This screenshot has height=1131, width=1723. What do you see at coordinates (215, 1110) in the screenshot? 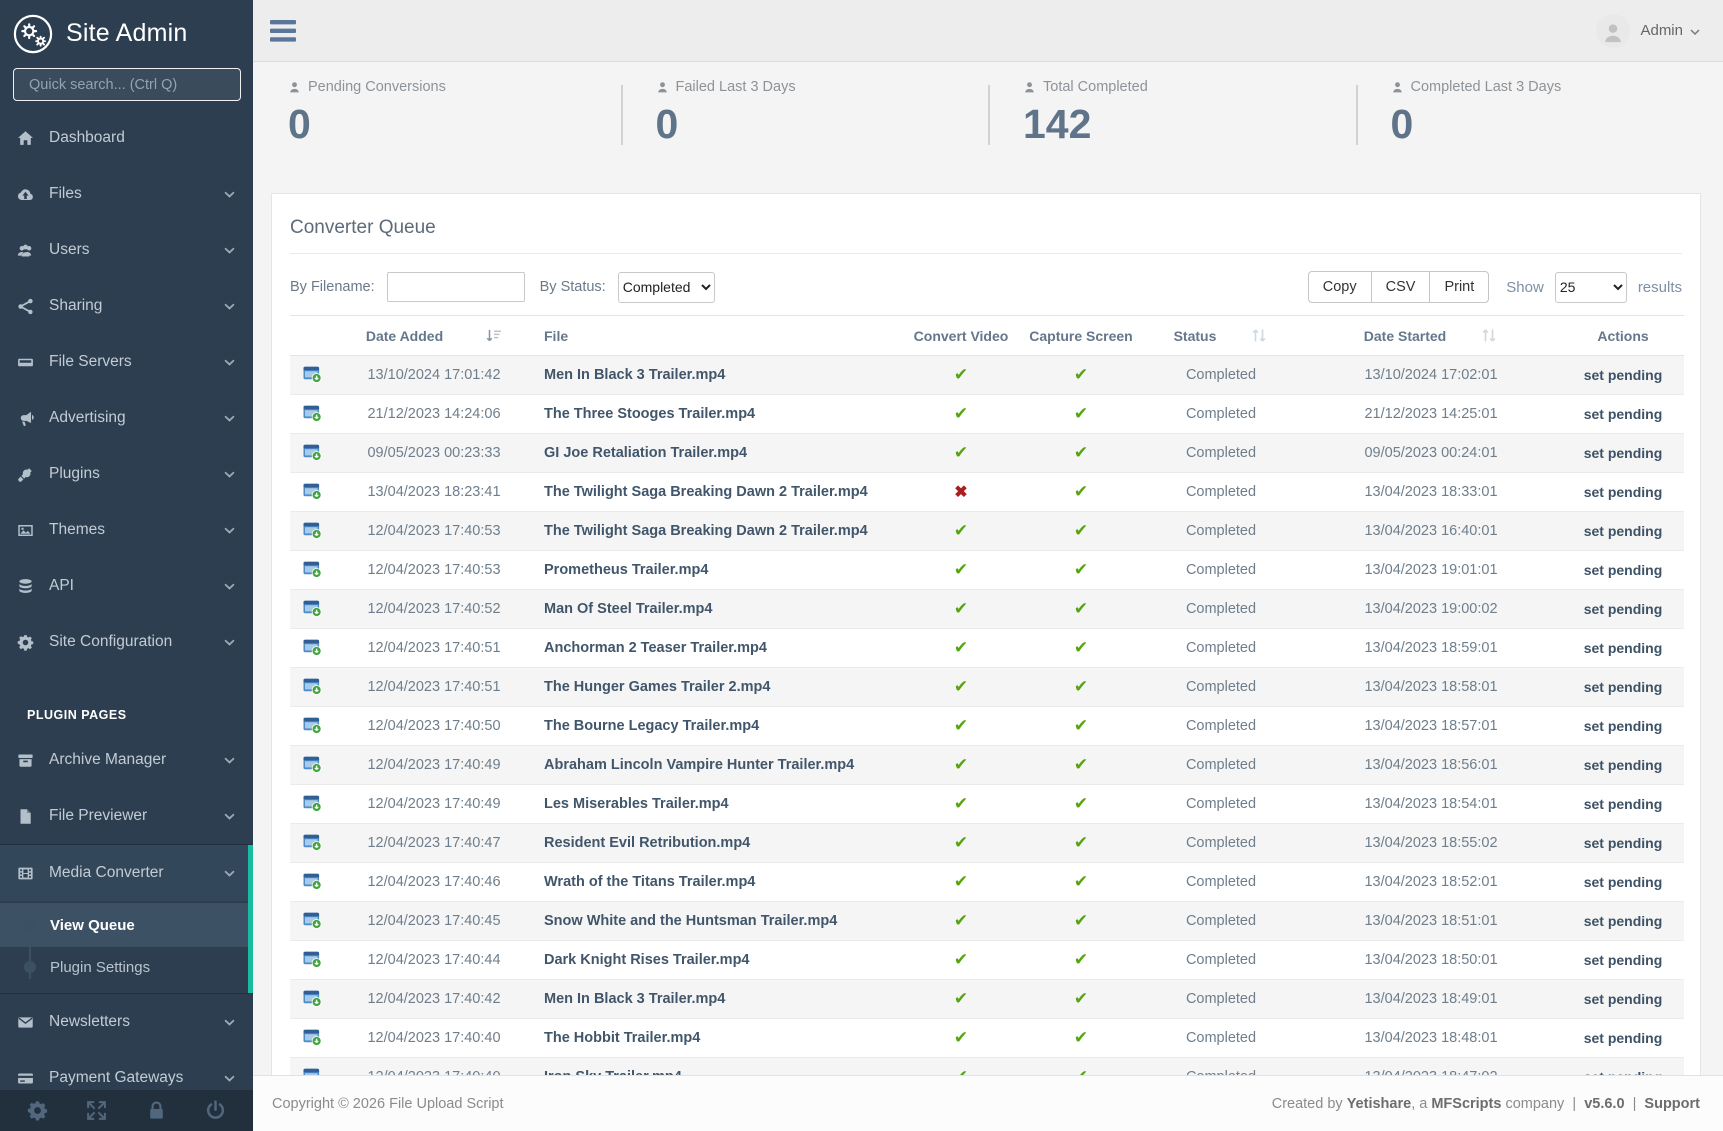
I see `power-icon` at bounding box center [215, 1110].